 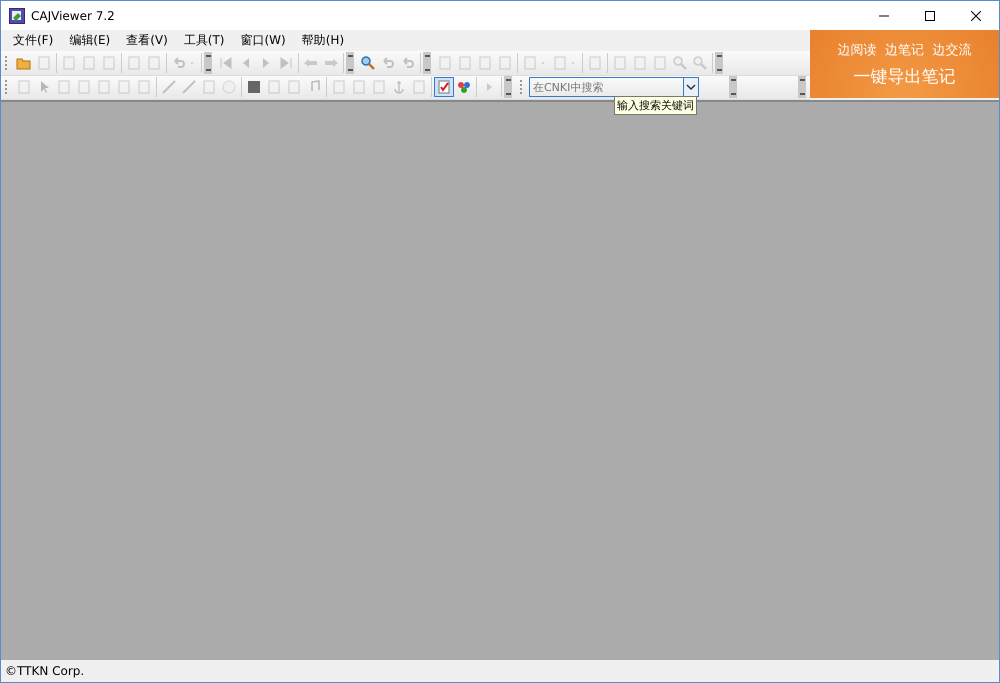 What do you see at coordinates (323, 41) in the screenshot?
I see `menu-item: 帮助(H)` at bounding box center [323, 41].